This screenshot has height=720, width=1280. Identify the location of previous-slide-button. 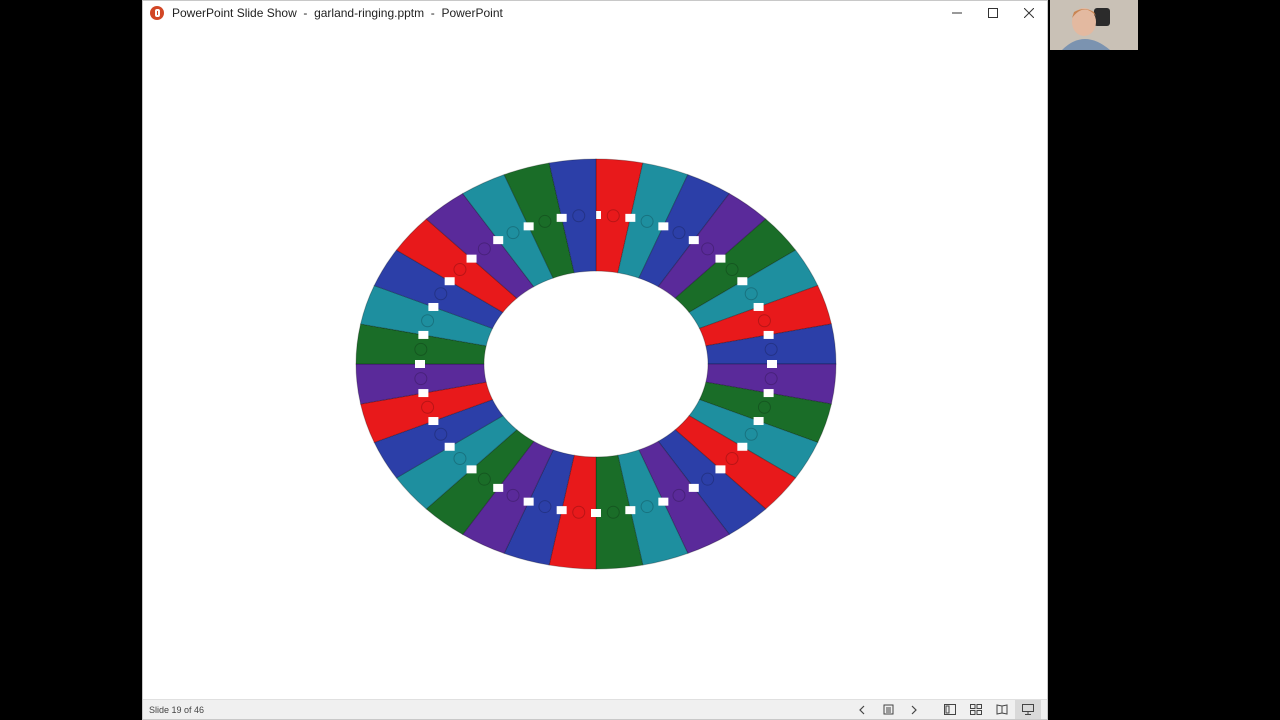
(862, 709).